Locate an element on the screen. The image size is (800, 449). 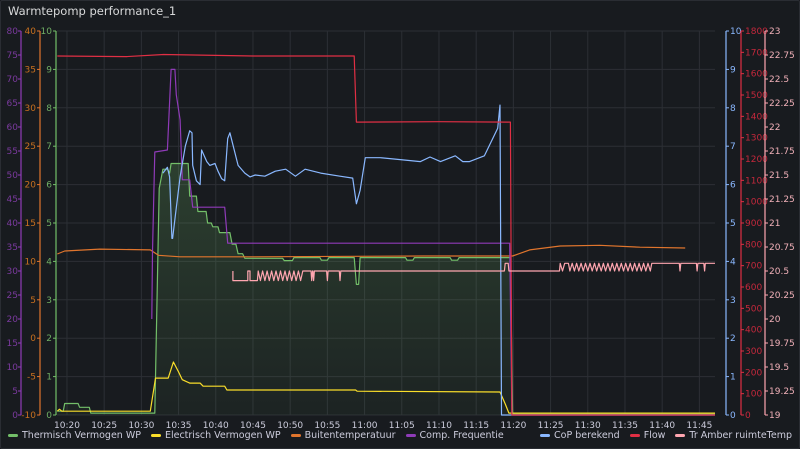
axis-tick-label-cop: 1 is located at coordinates (733, 378).